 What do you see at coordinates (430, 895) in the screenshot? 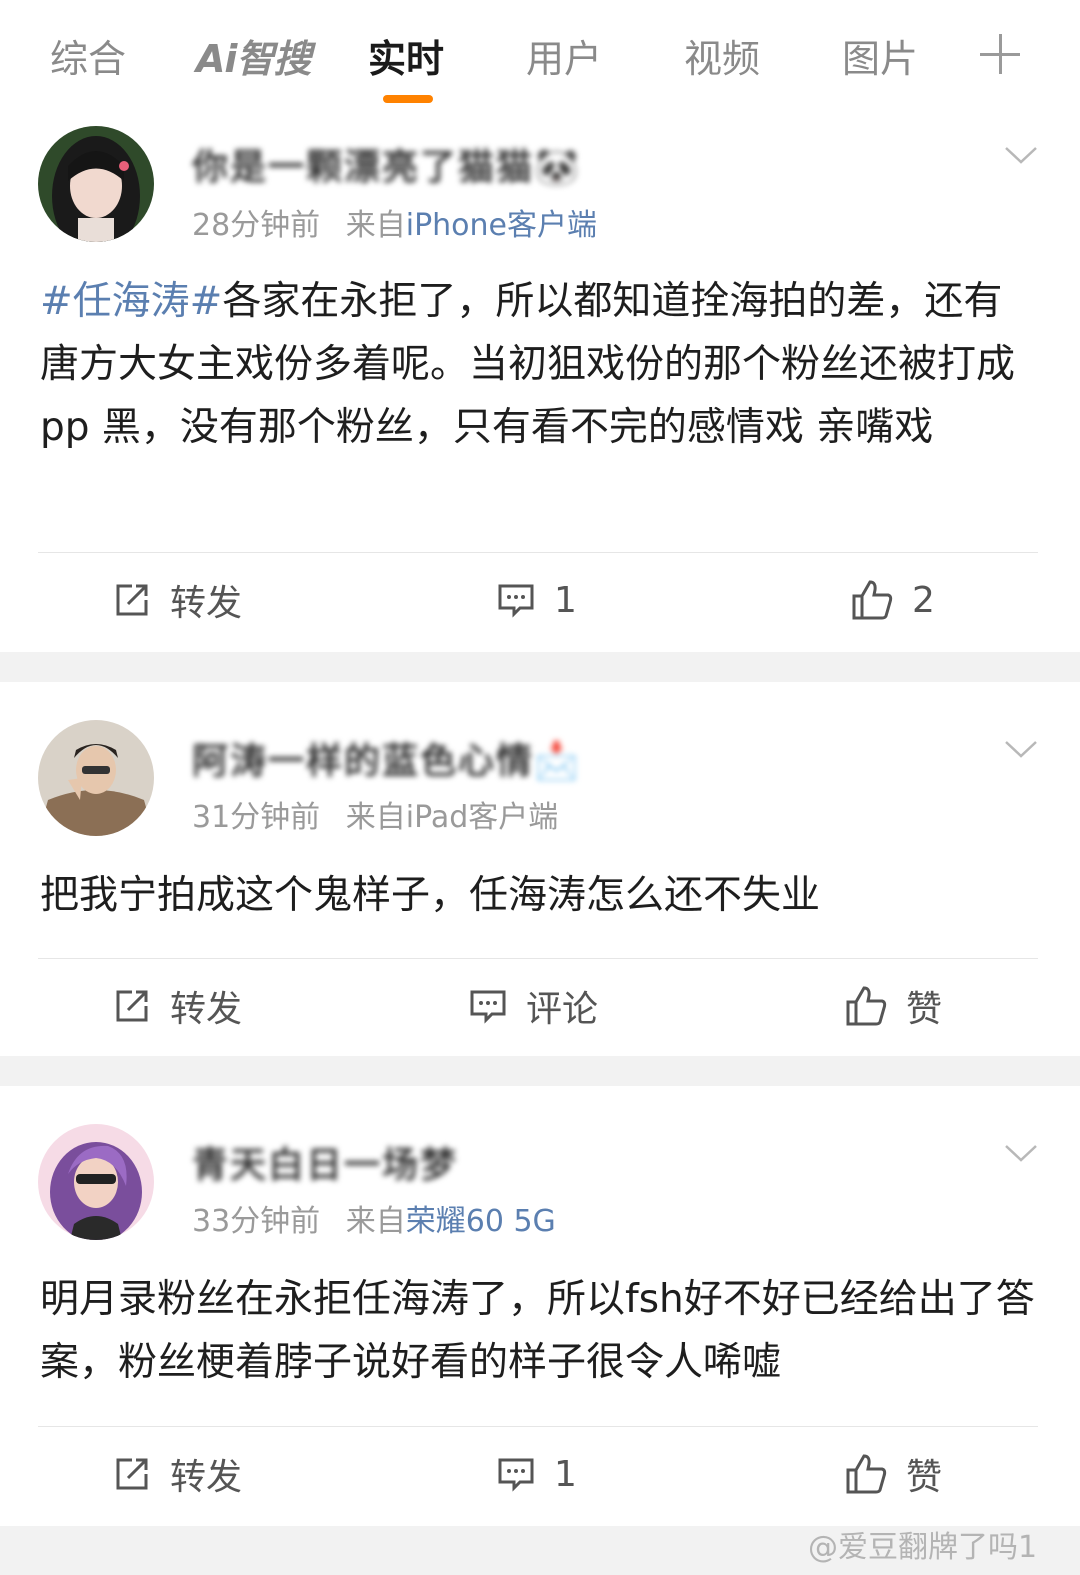
I see `post-body: 把我宁拍成这个鬼样子，任海涛怎么还不失业` at bounding box center [430, 895].